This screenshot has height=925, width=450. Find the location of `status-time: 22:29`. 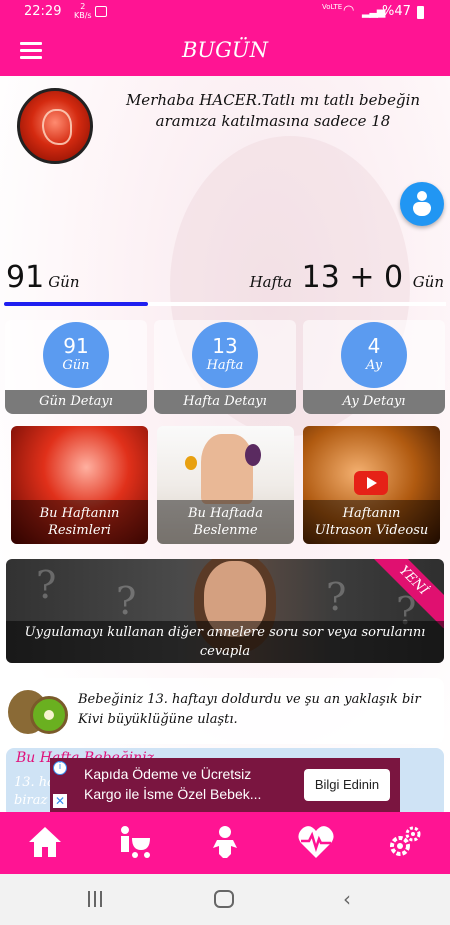

status-time: 22:29 is located at coordinates (43, 11).